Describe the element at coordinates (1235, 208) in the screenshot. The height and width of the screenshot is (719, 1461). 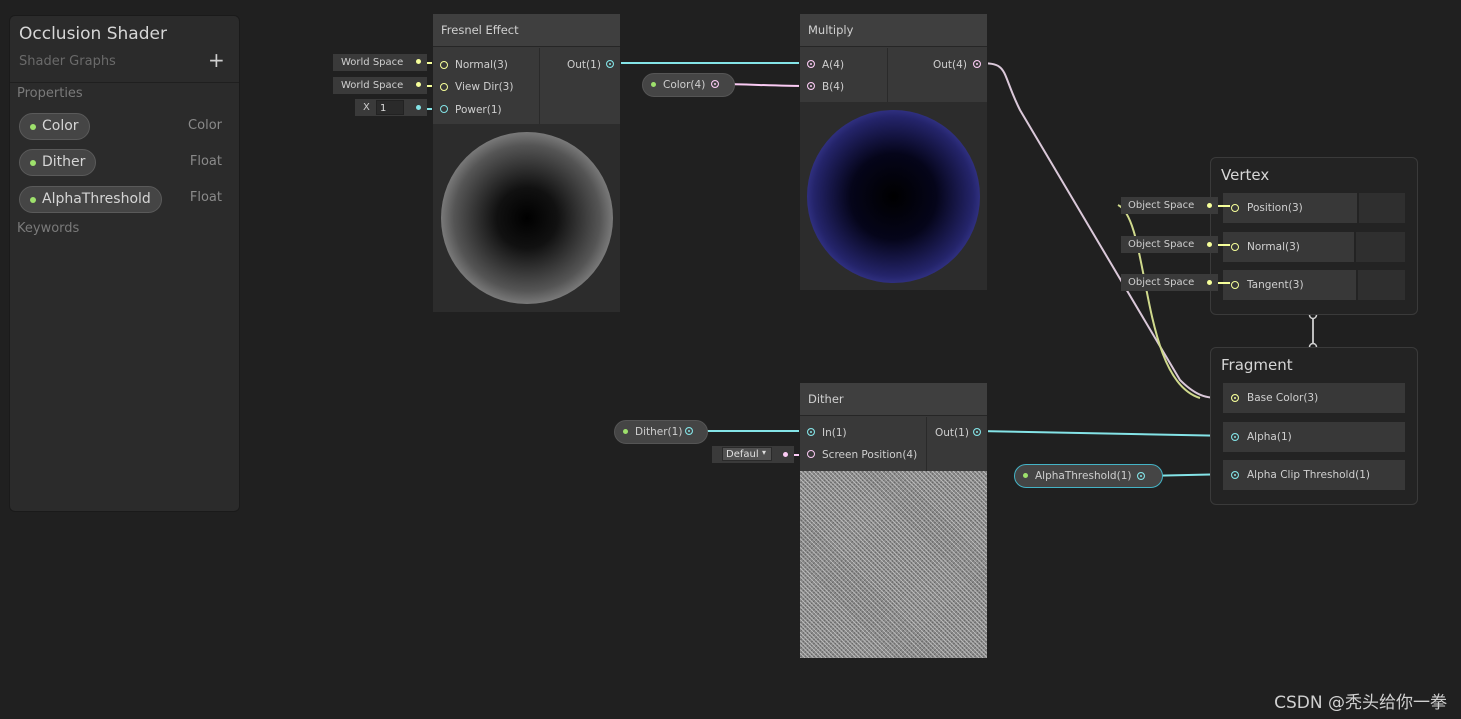
I see `position-input-port` at that location.